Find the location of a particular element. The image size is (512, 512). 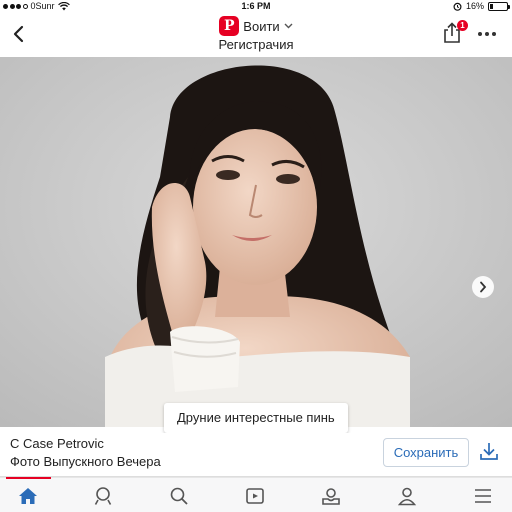

more-pins-button: Друние интерестные пинь is located at coordinates (256, 418).